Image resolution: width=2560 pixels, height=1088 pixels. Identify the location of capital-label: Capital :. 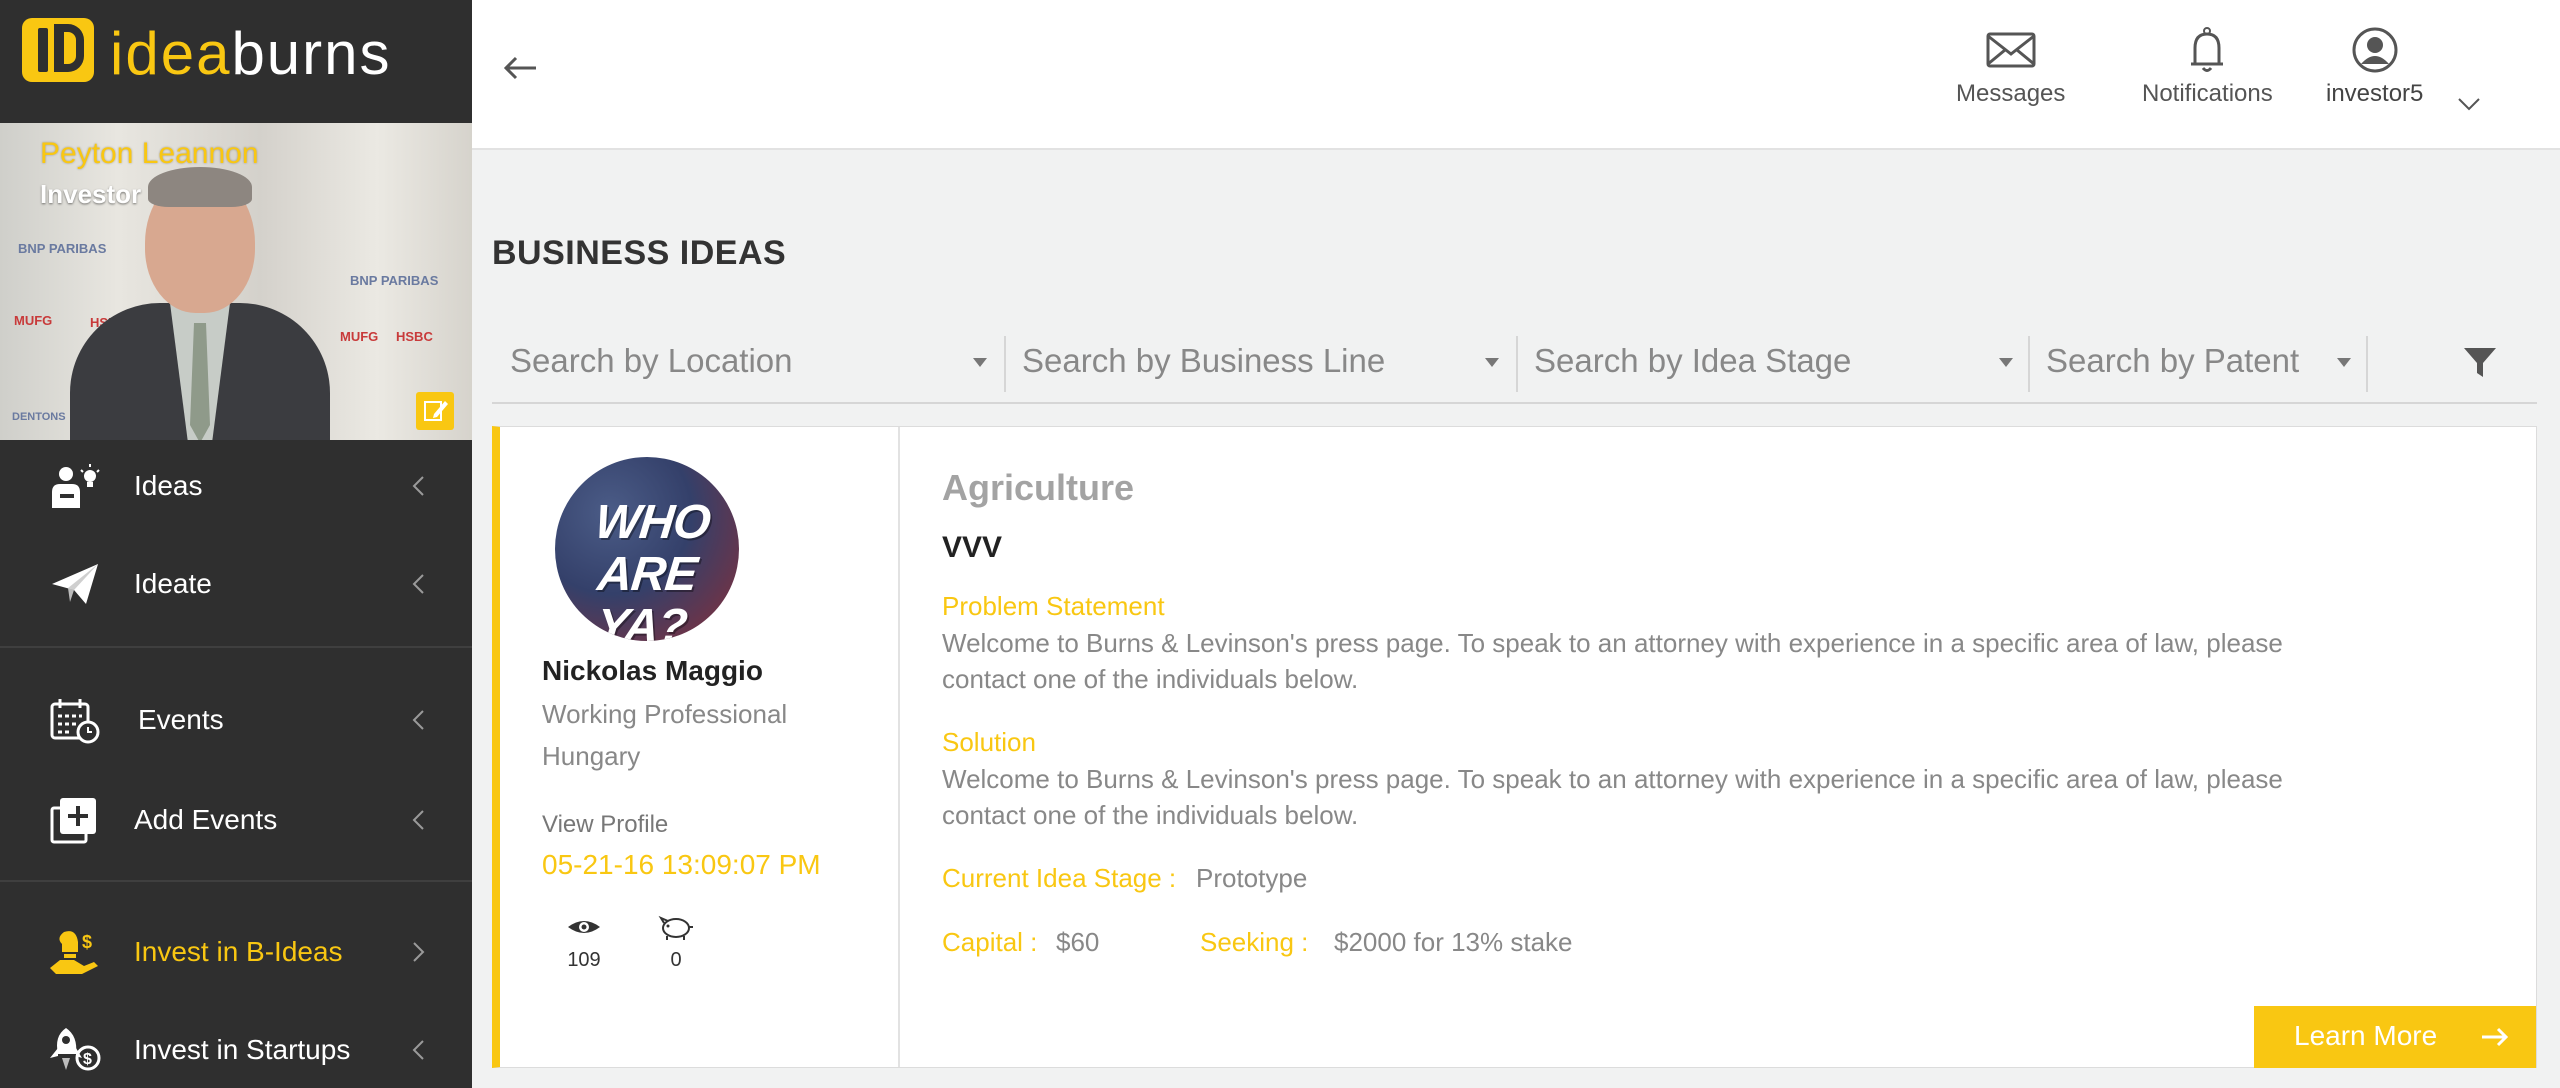
(990, 942).